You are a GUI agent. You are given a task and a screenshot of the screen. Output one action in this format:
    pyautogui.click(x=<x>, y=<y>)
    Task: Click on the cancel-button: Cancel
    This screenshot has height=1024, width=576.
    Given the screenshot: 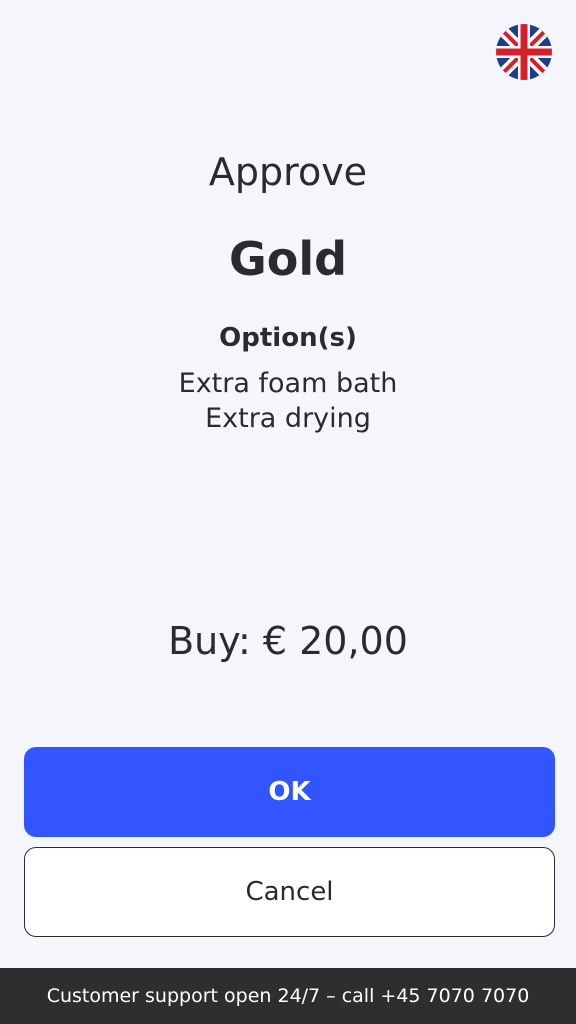 What is the action you would take?
    pyautogui.click(x=289, y=892)
    